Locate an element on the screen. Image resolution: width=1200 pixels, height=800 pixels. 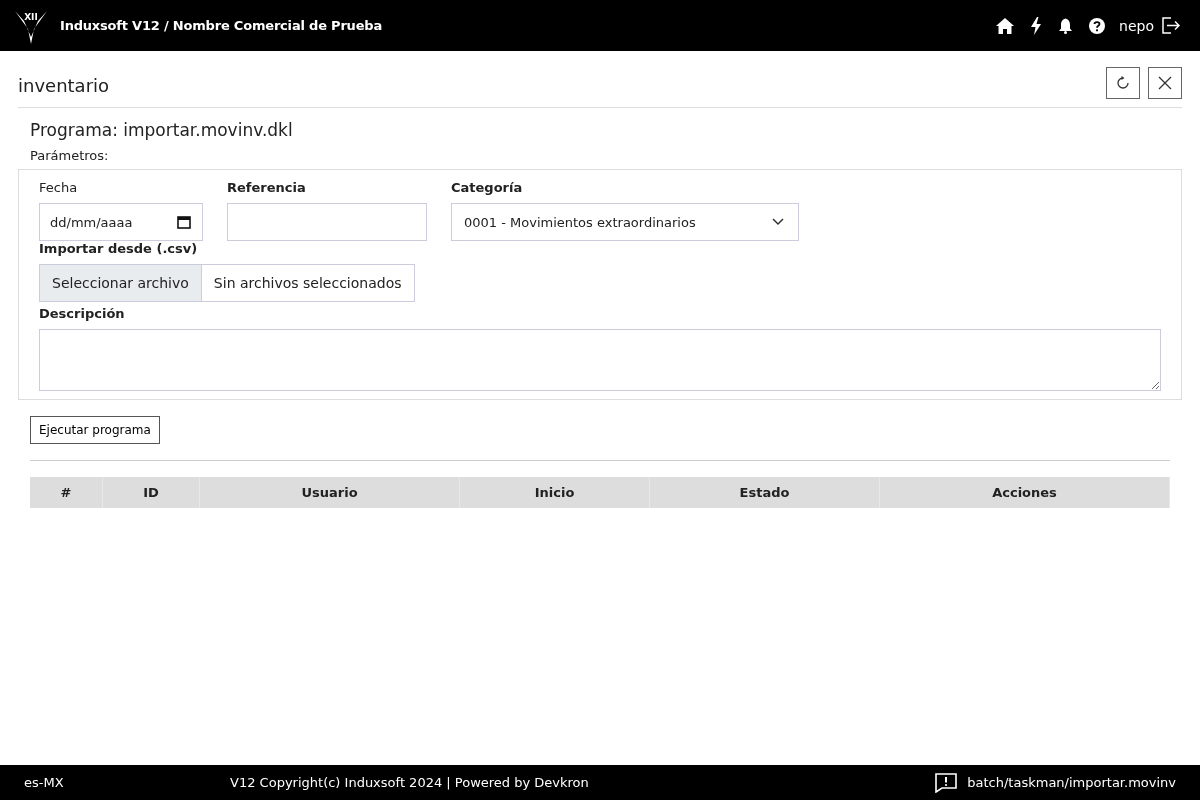
field-label: Fecha is located at coordinates (59, 187).